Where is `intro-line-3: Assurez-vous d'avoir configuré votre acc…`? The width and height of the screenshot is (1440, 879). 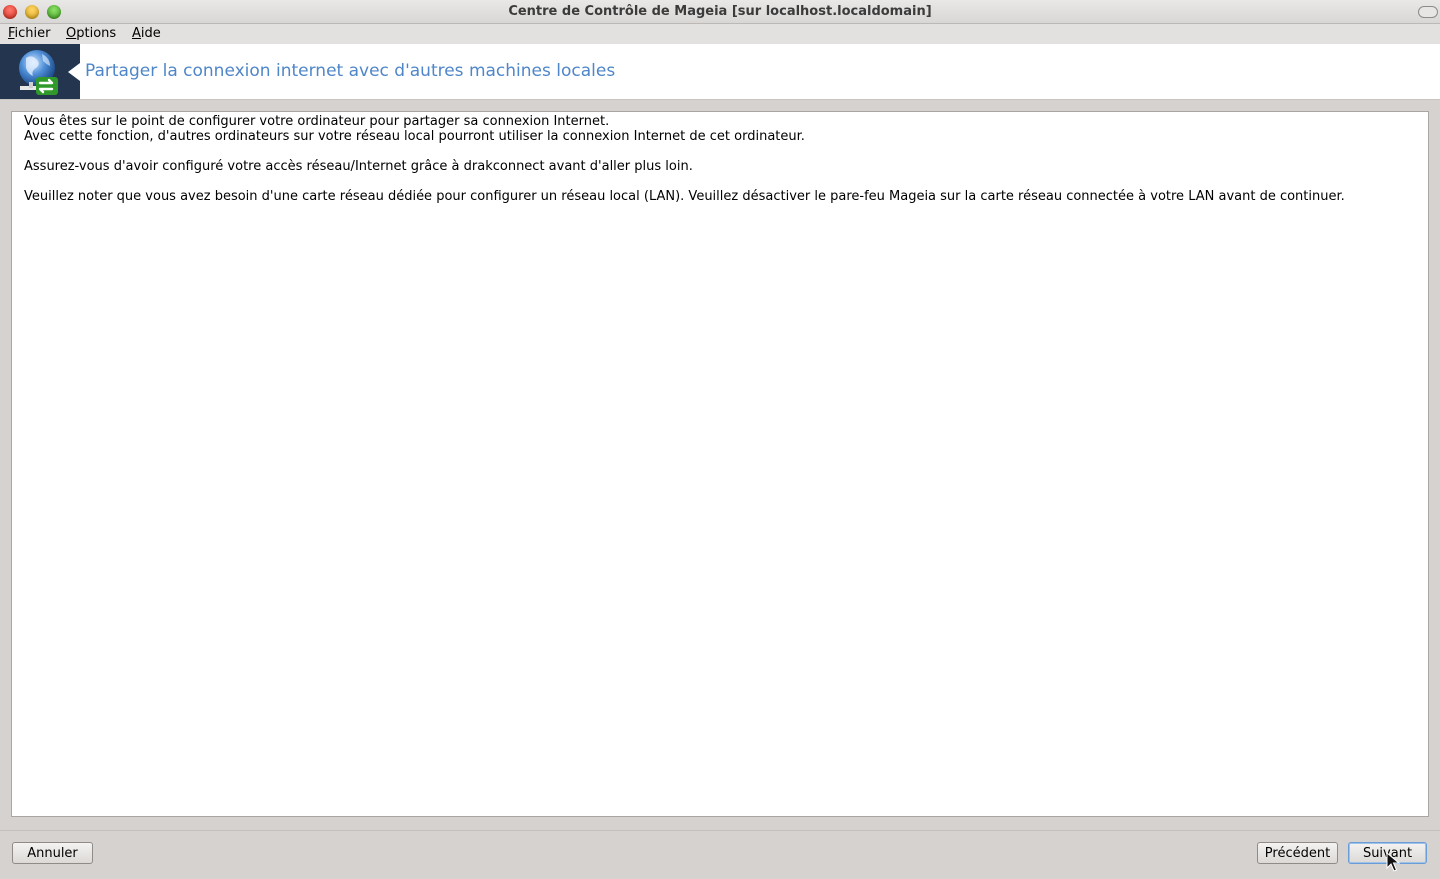
intro-line-3: Assurez-vous d'avoir configuré votre acc… is located at coordinates (358, 166).